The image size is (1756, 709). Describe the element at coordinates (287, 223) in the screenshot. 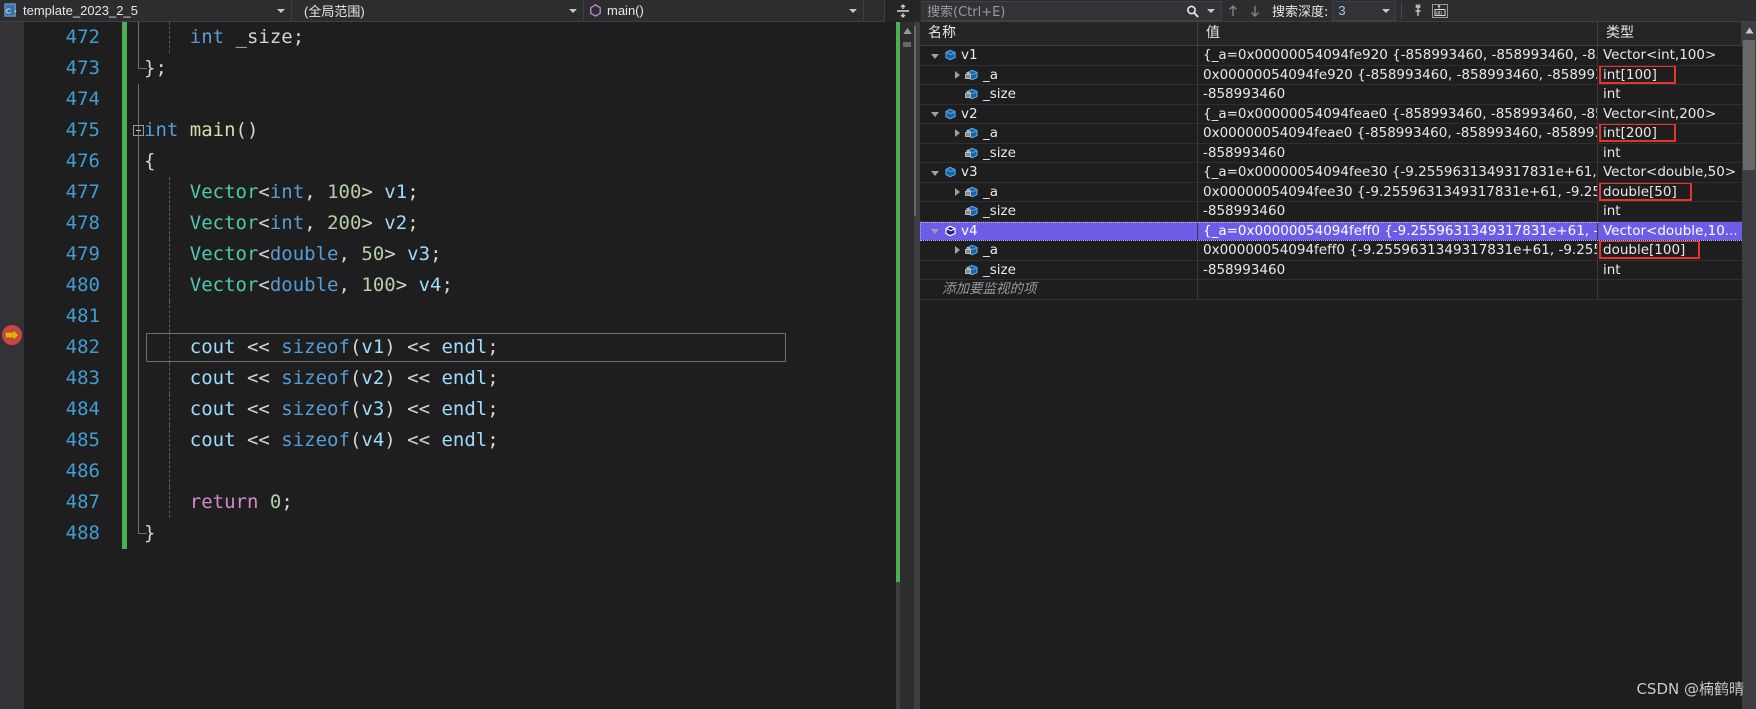

I see `code-token: int` at that location.